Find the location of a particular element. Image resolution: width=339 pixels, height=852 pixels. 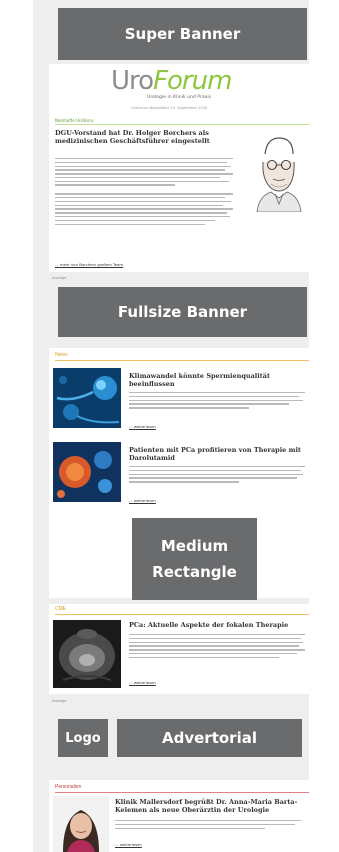

advertorial-banner: Advertorial is located at coordinates (209, 738).